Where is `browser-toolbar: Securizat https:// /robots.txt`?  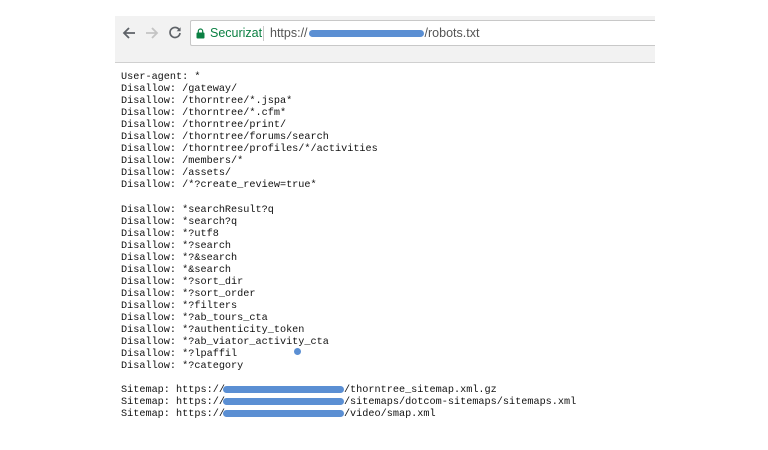 browser-toolbar: Securizat https:// /robots.txt is located at coordinates (385, 39).